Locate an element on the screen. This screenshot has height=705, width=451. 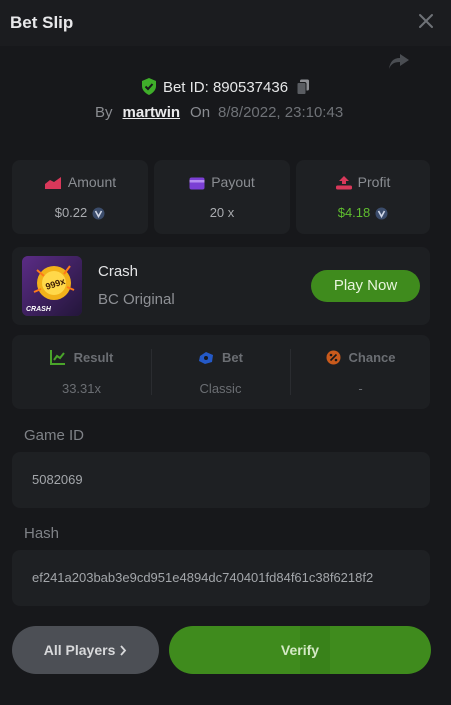
profit-value: $4.18 is located at coordinates (354, 212).